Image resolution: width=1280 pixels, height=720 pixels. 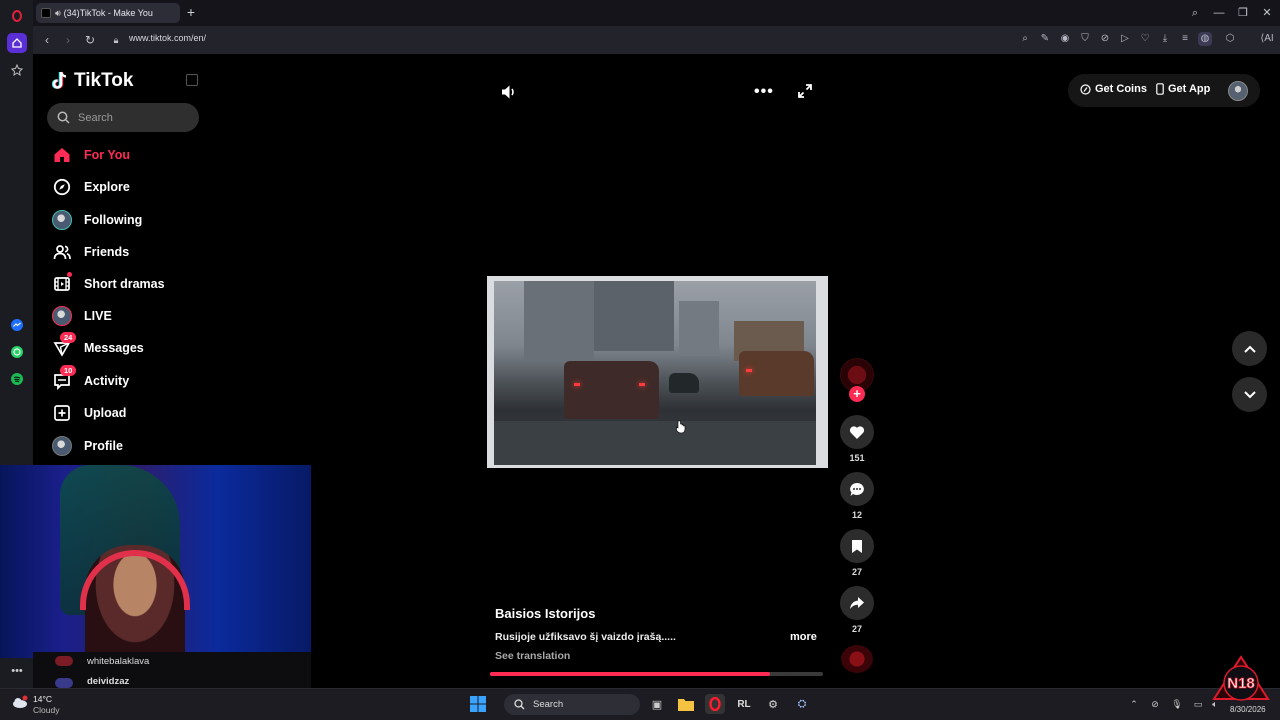 What do you see at coordinates (545, 613) in the screenshot?
I see `creator-name: Baisios Istorijos` at bounding box center [545, 613].